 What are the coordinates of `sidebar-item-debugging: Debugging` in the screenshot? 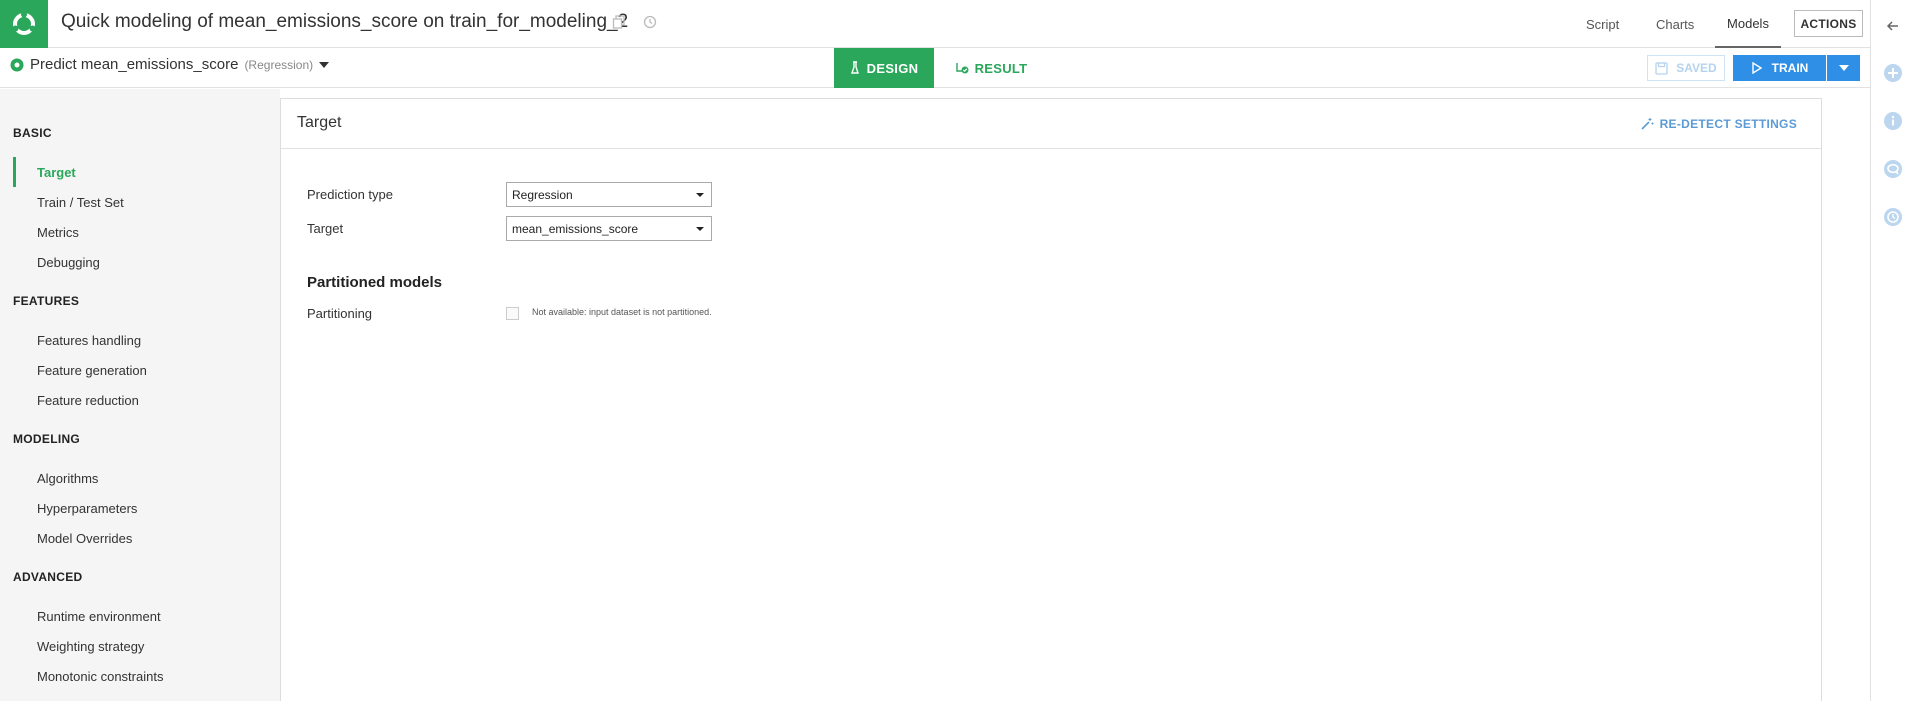 It's located at (133, 262).